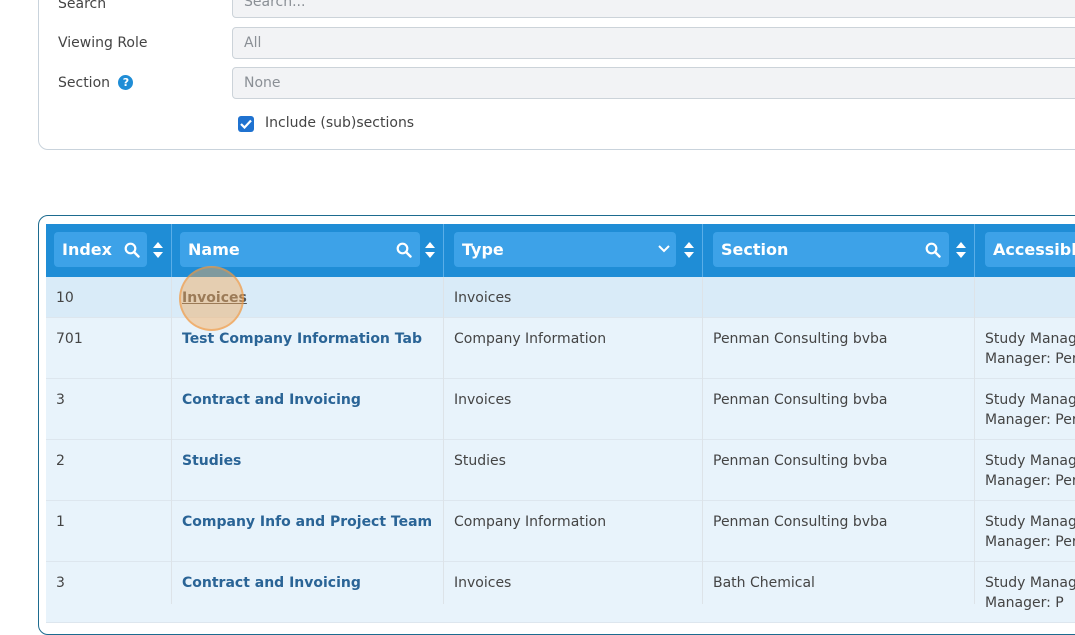 This screenshot has height=635, width=1075. I want to click on cell-index: 1, so click(60, 522).